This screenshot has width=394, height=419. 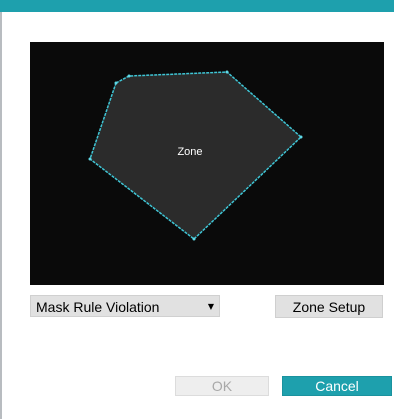 I want to click on rule-type-dropdown: Mask Rule Violation ▼, so click(x=125, y=306).